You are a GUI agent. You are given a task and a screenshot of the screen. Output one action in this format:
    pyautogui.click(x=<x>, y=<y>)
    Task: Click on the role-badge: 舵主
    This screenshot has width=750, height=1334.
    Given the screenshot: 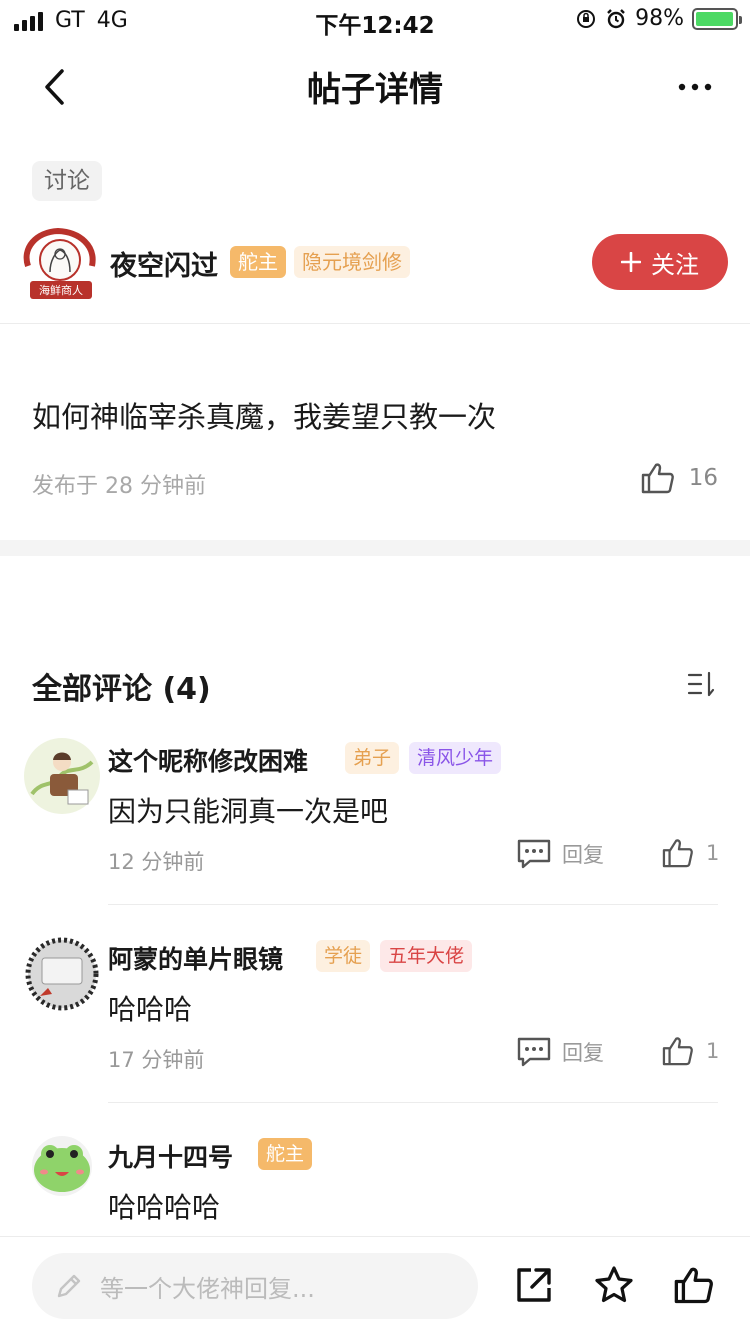 What is the action you would take?
    pyautogui.click(x=258, y=262)
    